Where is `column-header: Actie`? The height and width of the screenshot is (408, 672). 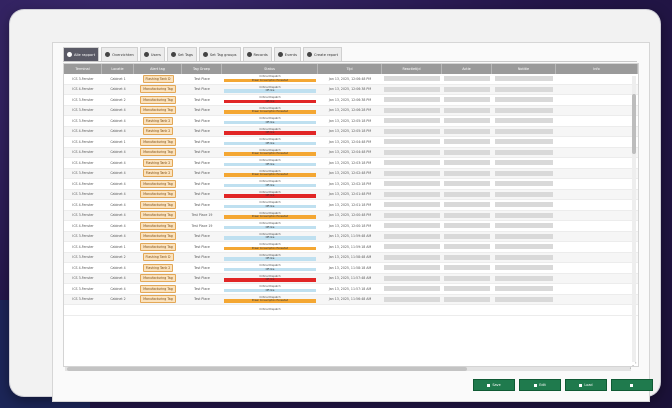
column-header: Actie is located at coordinates (467, 69).